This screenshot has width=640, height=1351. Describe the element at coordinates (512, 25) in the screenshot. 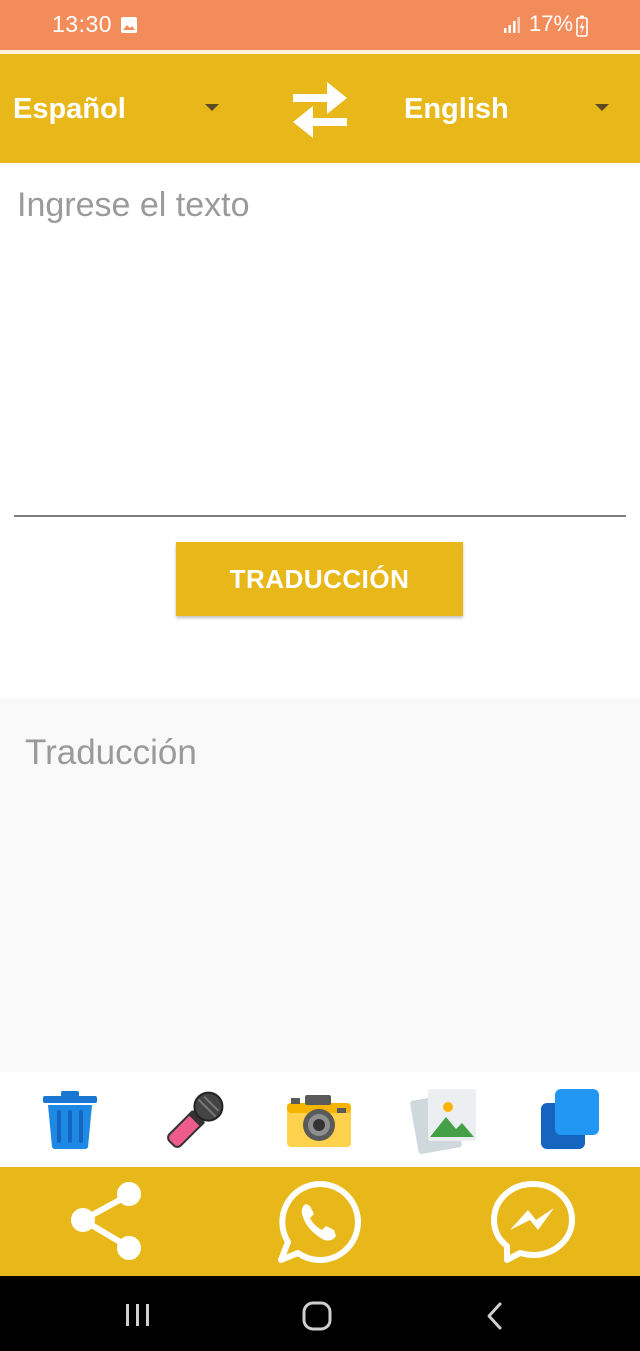

I see `signal-icon` at that location.